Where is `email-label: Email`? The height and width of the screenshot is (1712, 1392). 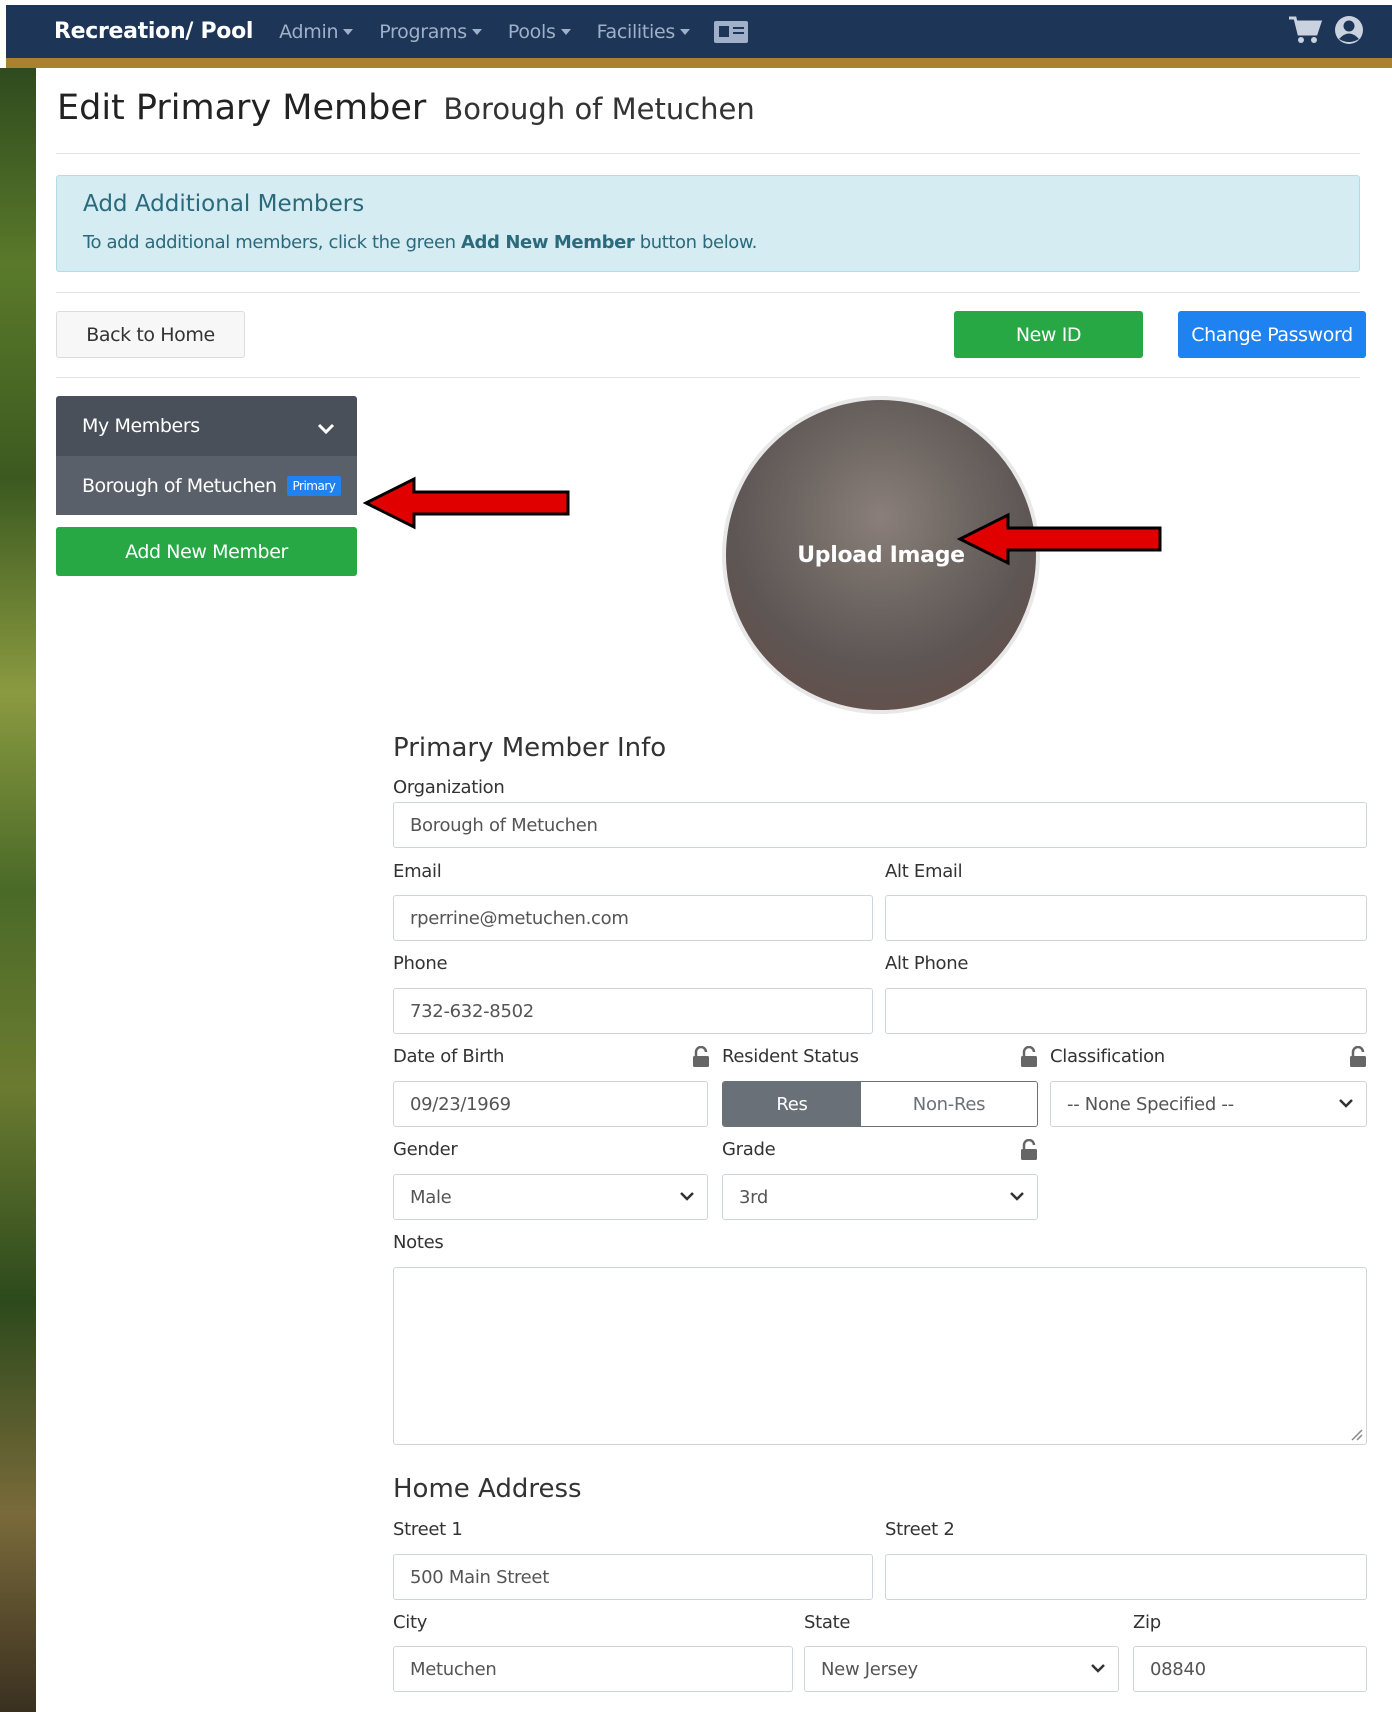 email-label: Email is located at coordinates (417, 871).